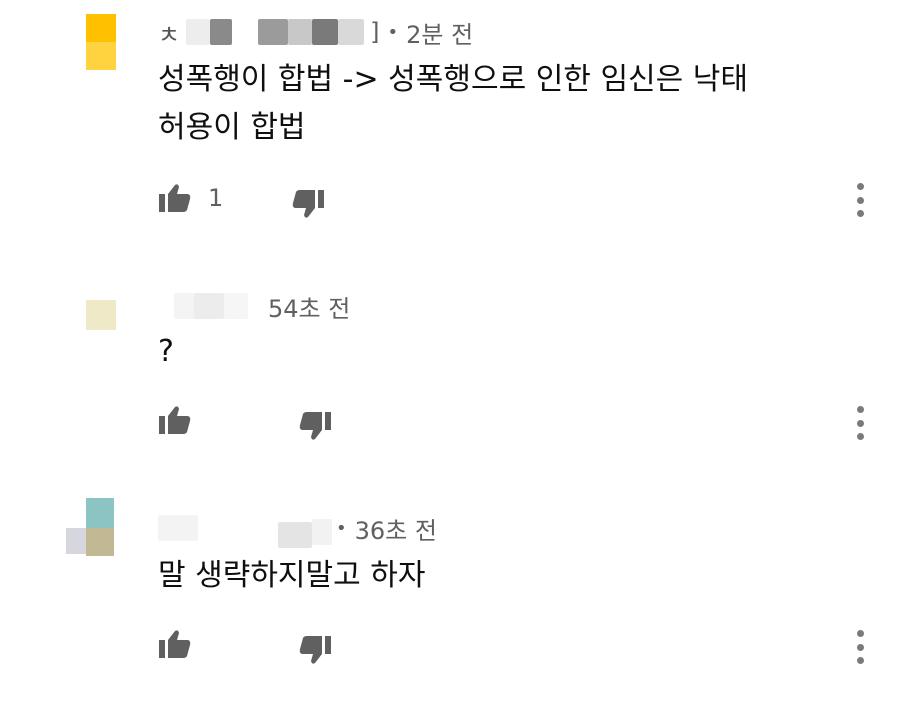 Image resolution: width=900 pixels, height=722 pixels. I want to click on comment-text: ?, so click(166, 351).